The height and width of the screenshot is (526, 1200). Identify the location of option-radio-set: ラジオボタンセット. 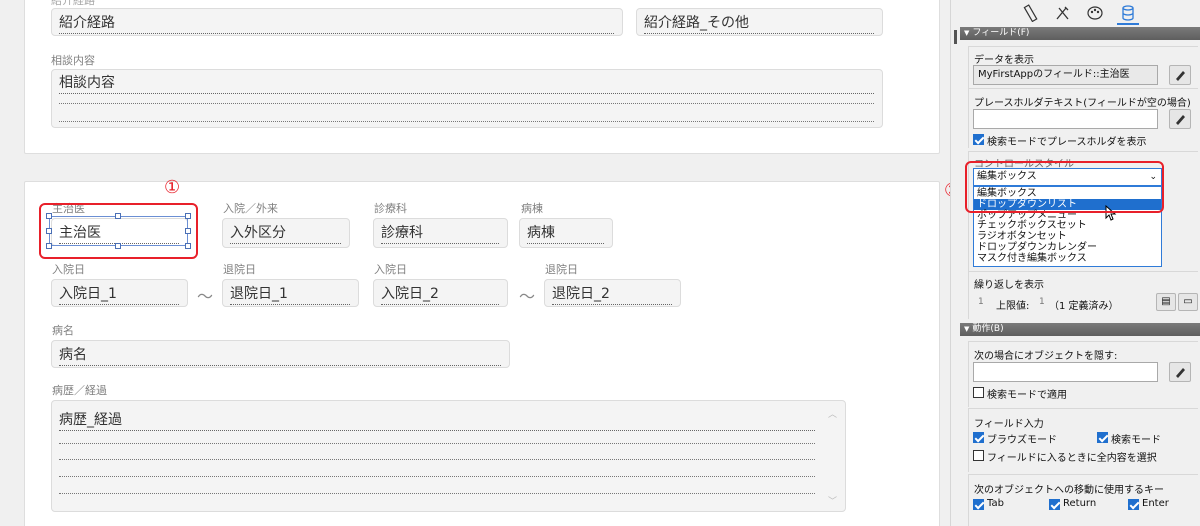
(1067, 236).